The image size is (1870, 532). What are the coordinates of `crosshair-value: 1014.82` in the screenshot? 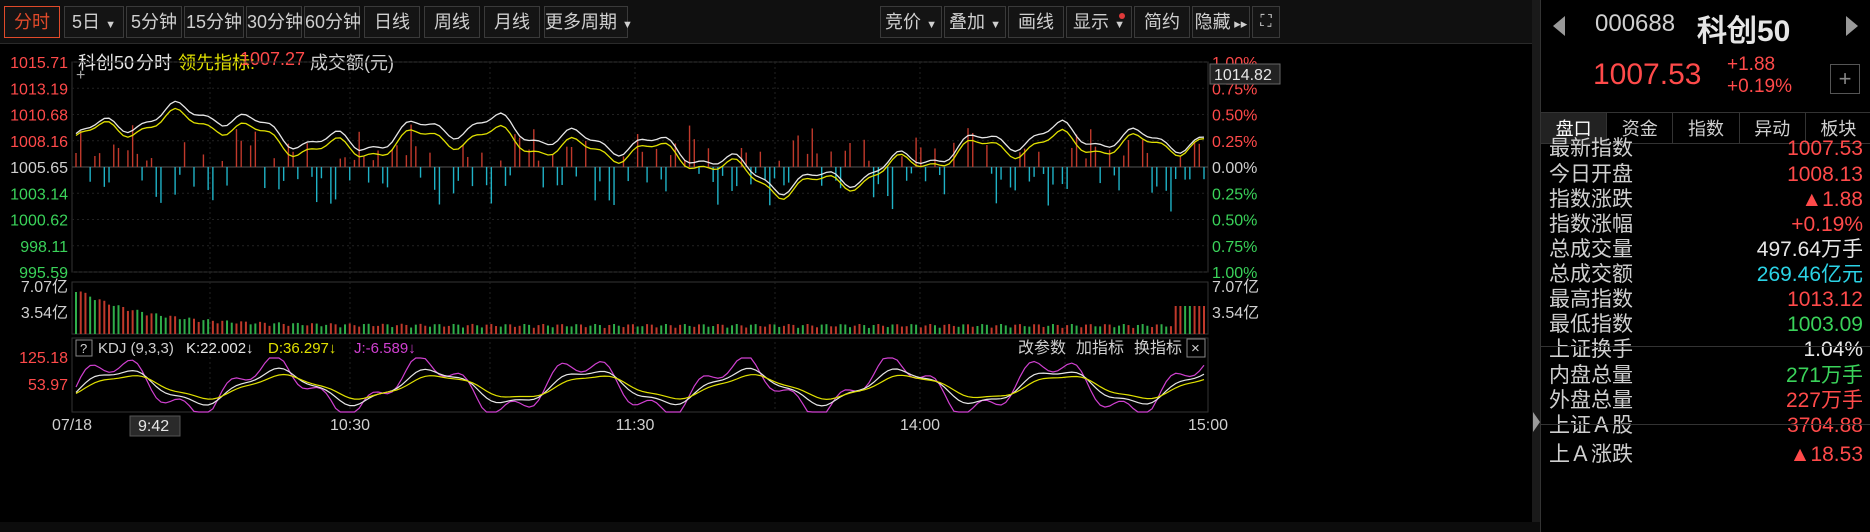 It's located at (1243, 75).